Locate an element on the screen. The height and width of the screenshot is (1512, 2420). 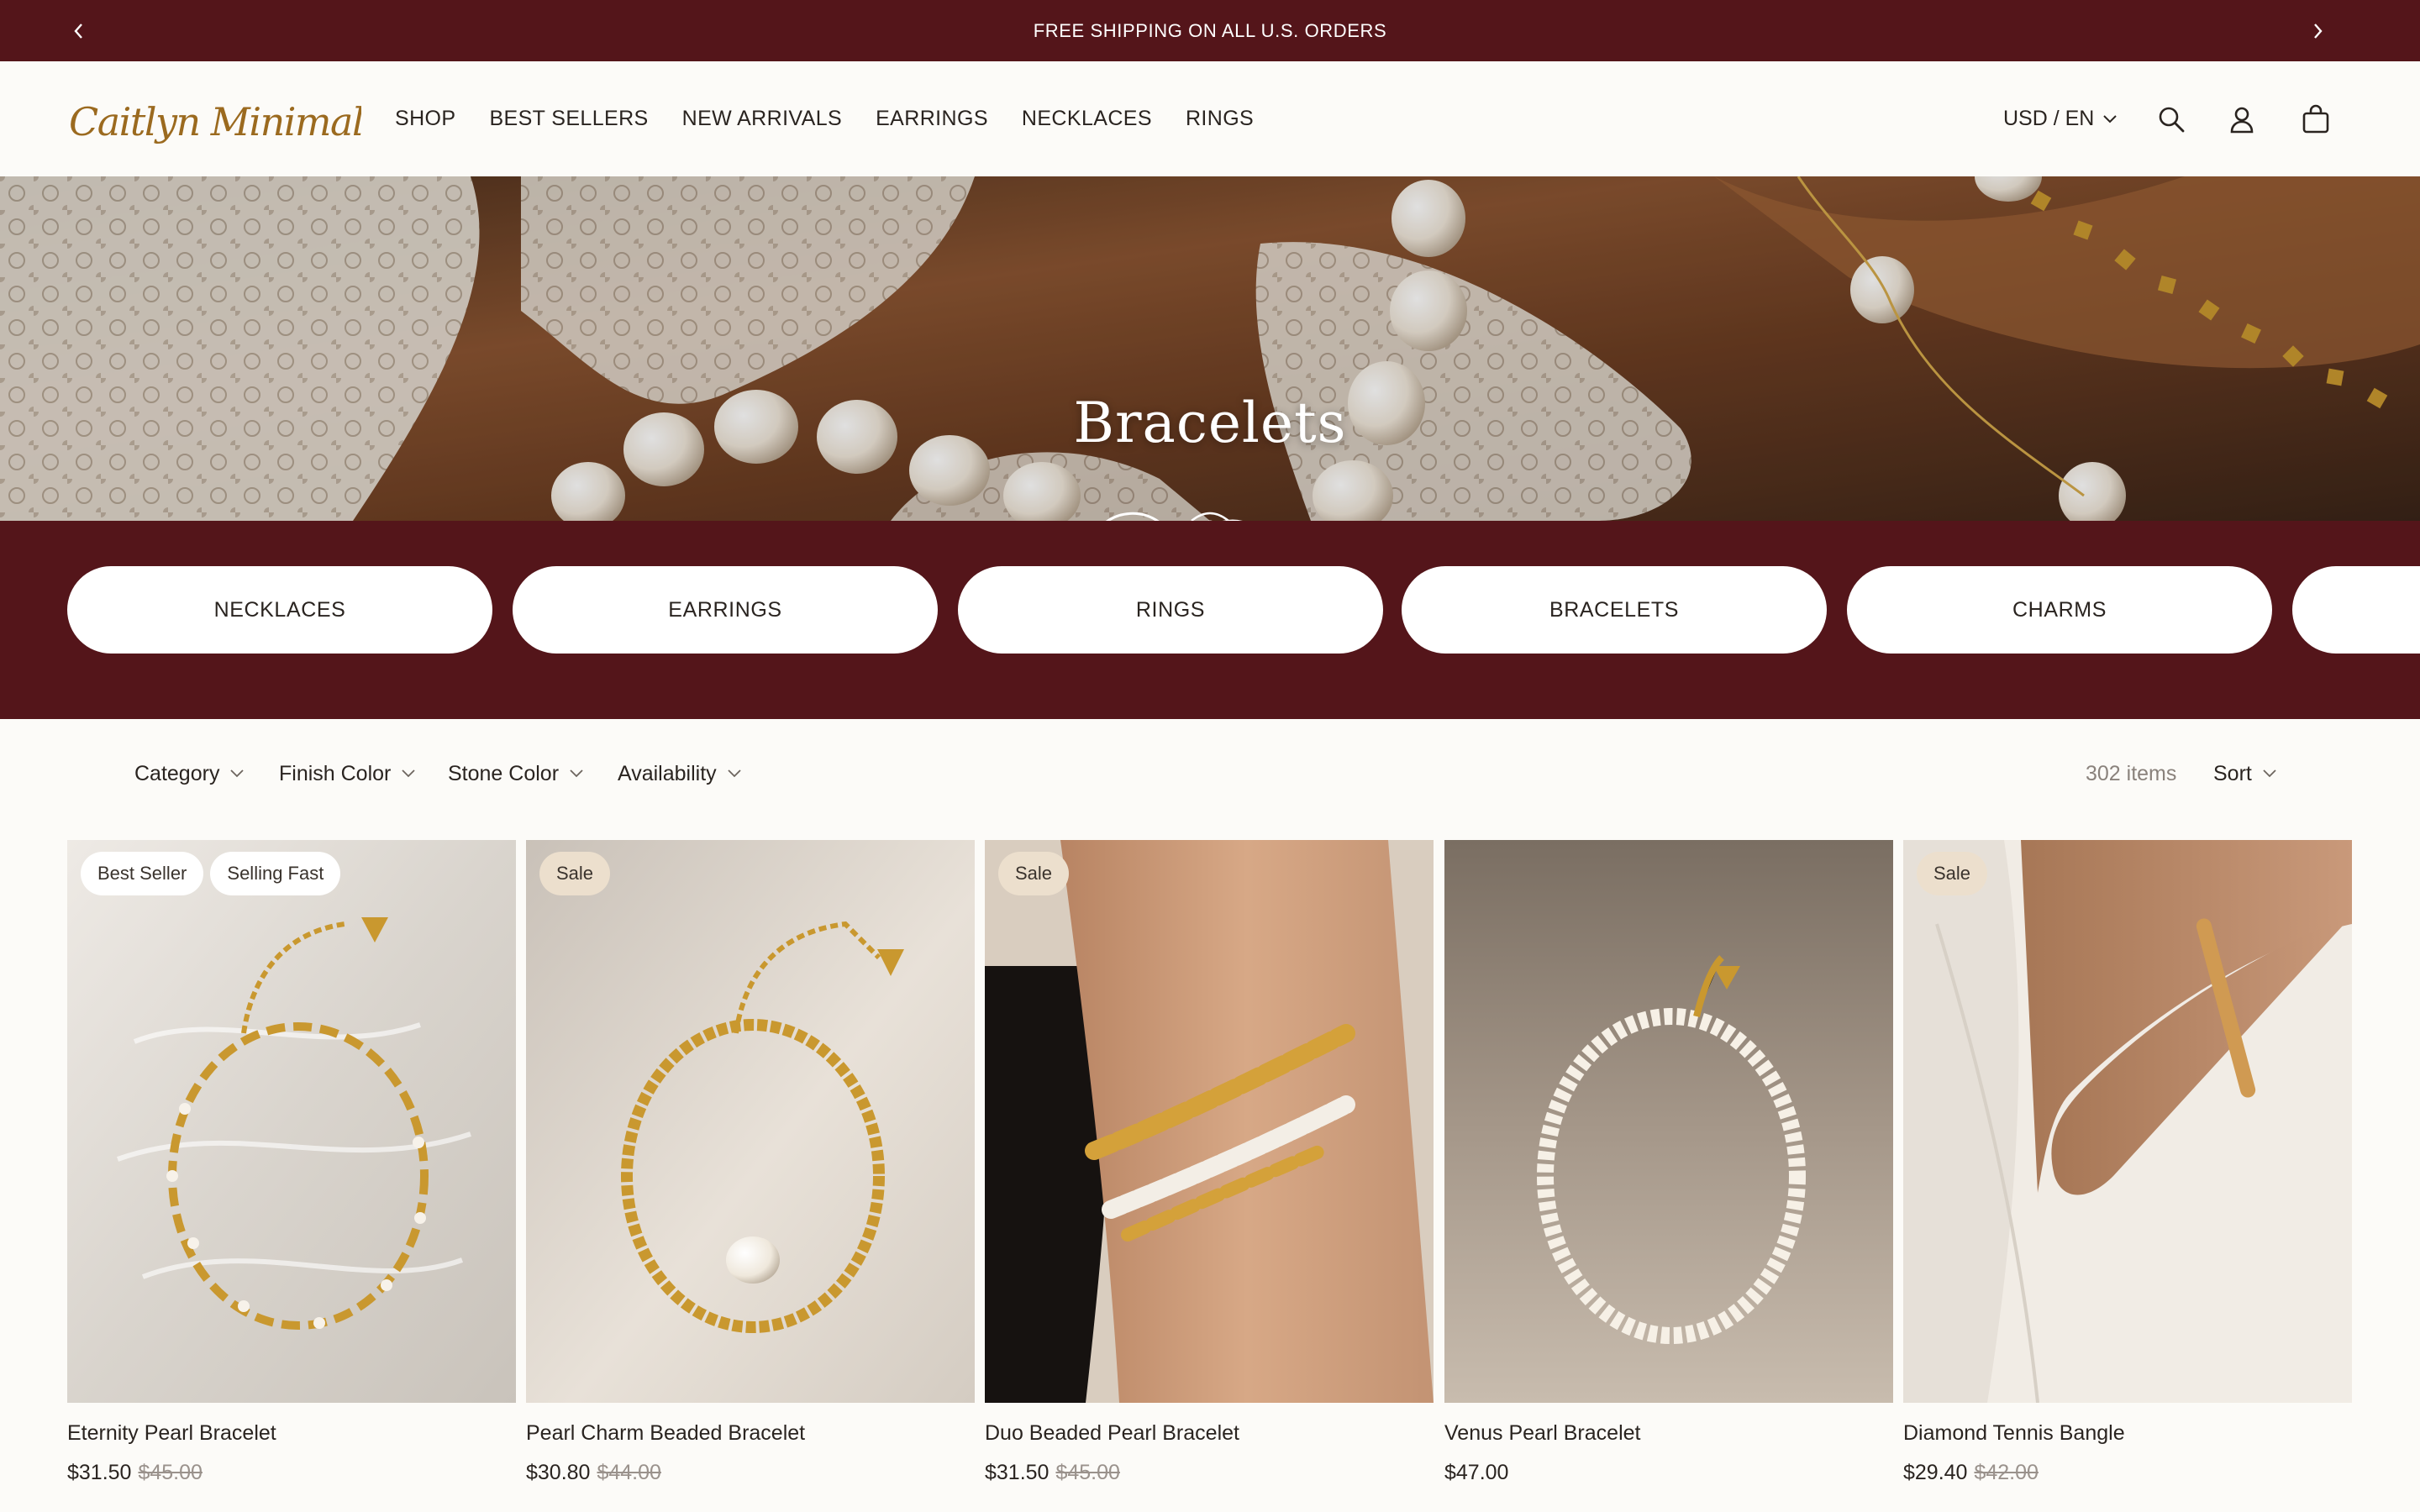
filter-finish-color-label: Finish Color is located at coordinates (336, 773).